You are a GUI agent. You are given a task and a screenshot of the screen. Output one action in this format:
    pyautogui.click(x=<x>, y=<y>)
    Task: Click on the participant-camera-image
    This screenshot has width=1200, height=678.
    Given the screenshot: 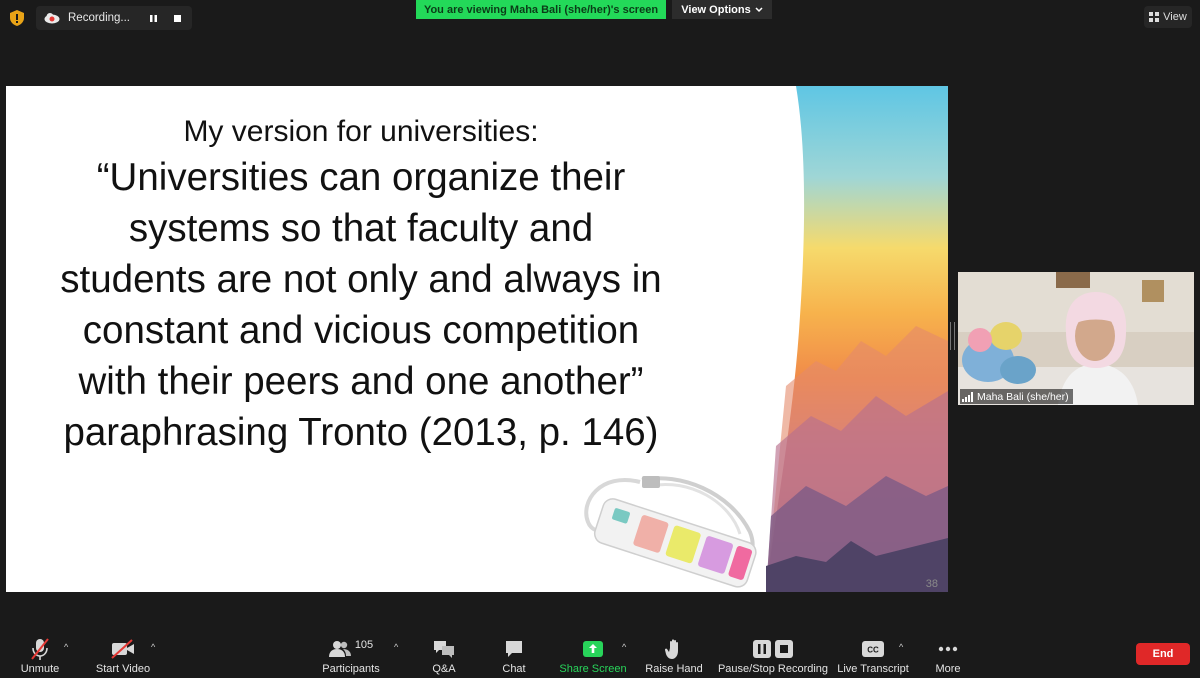 What is the action you would take?
    pyautogui.click(x=1076, y=338)
    